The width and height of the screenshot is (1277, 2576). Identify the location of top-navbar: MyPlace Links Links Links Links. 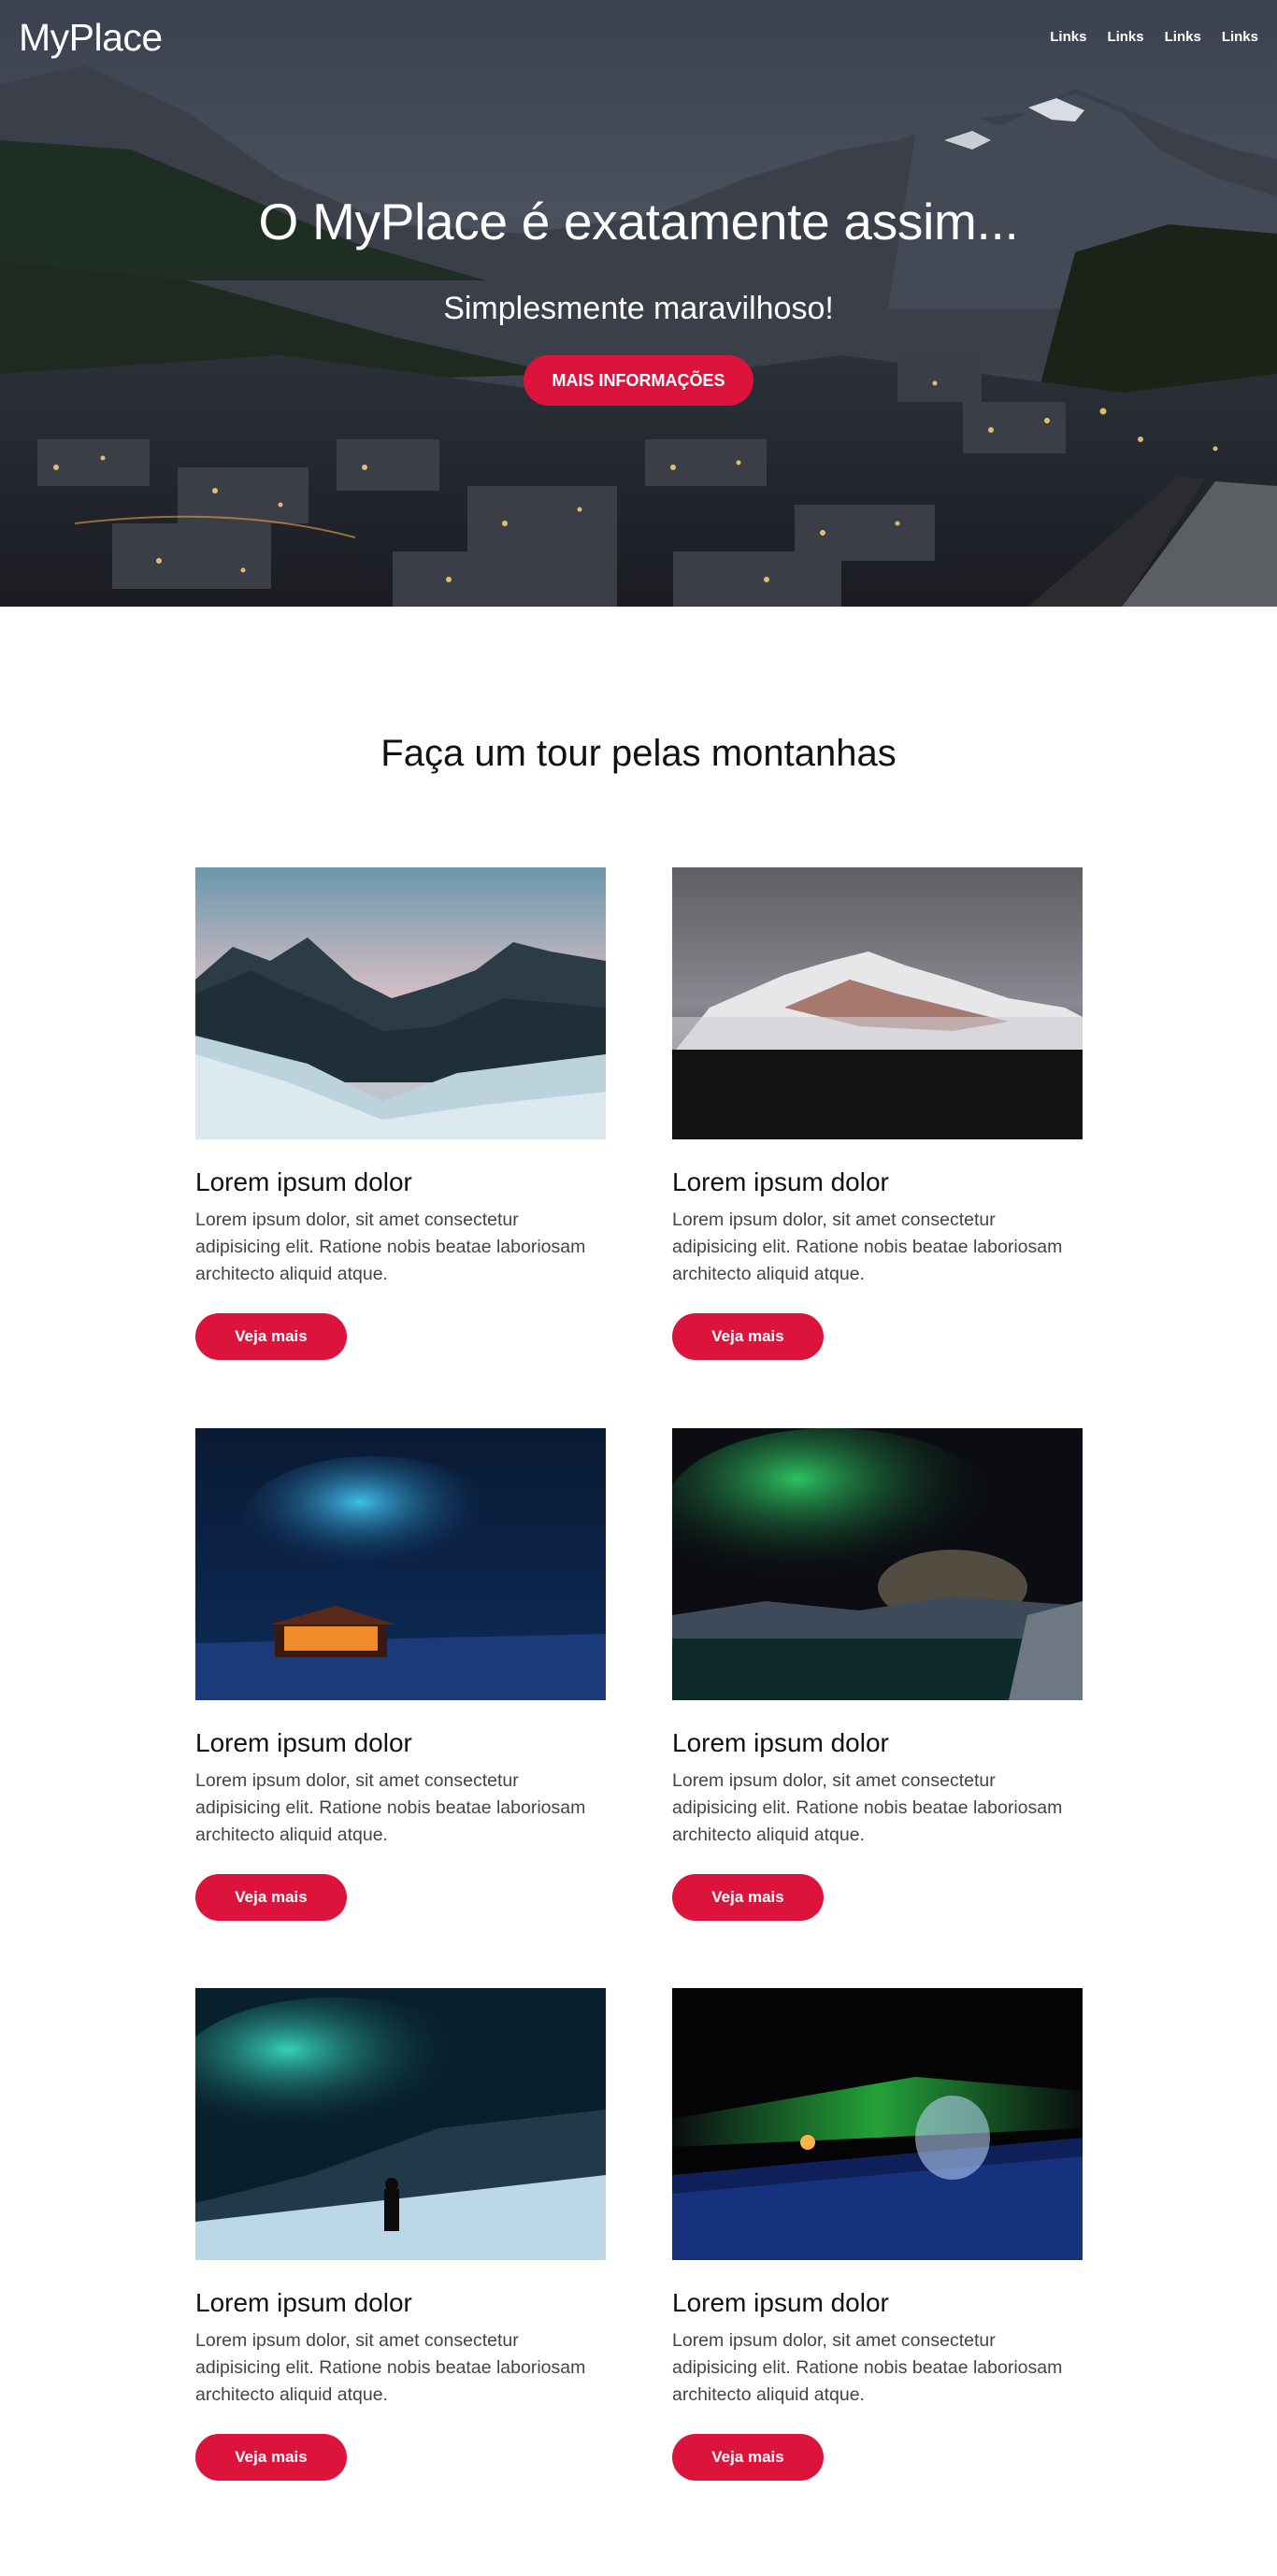
(639, 37).